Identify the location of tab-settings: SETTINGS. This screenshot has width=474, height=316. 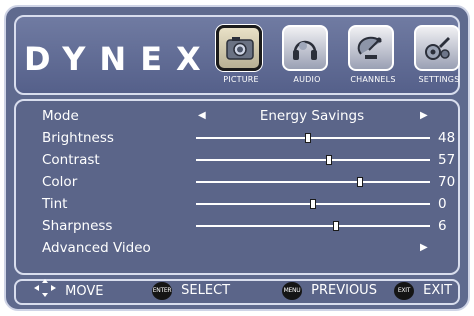
(439, 58).